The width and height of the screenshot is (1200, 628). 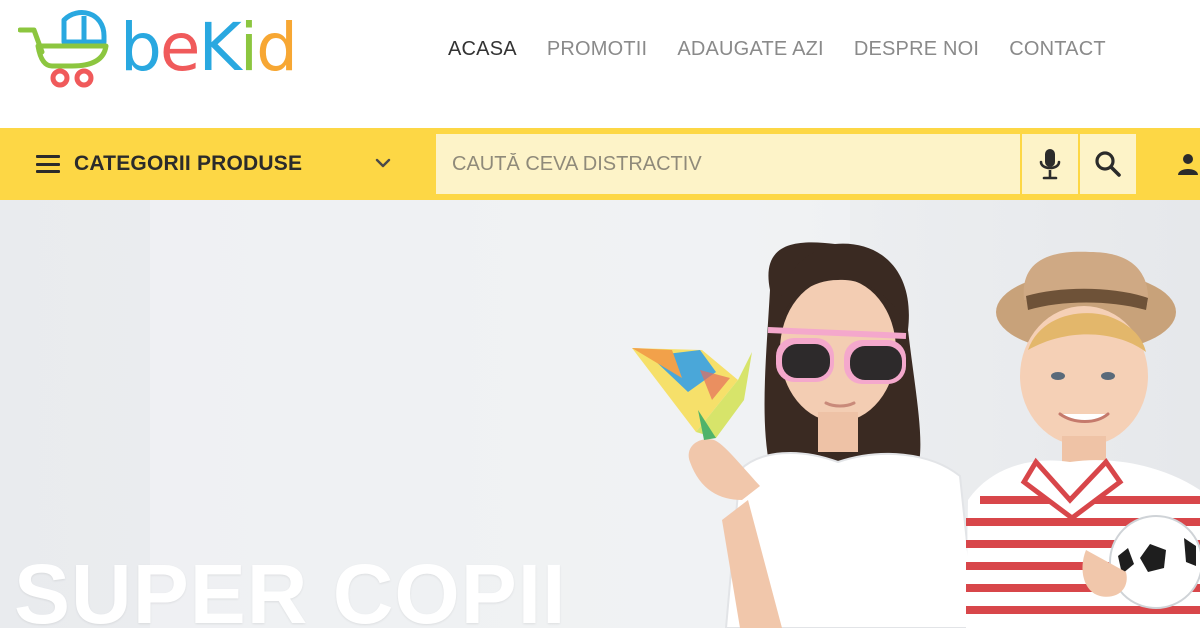 I want to click on stroller-icon, so click(x=63, y=49).